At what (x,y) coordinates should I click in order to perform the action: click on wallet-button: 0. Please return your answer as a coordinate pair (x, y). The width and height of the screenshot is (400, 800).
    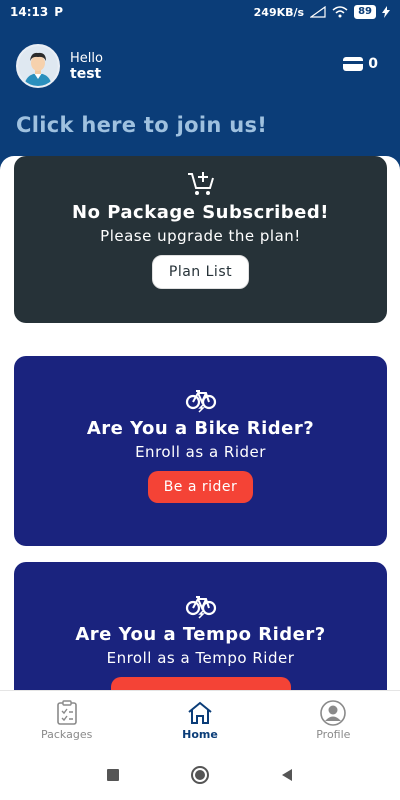
    Looking at the image, I should click on (360, 64).